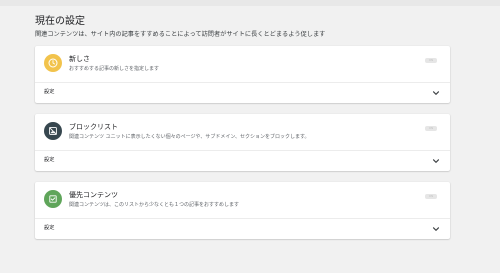 Image resolution: width=500 pixels, height=273 pixels. What do you see at coordinates (93, 195) in the screenshot?
I see `priority-title: 優先コンテンツ` at bounding box center [93, 195].